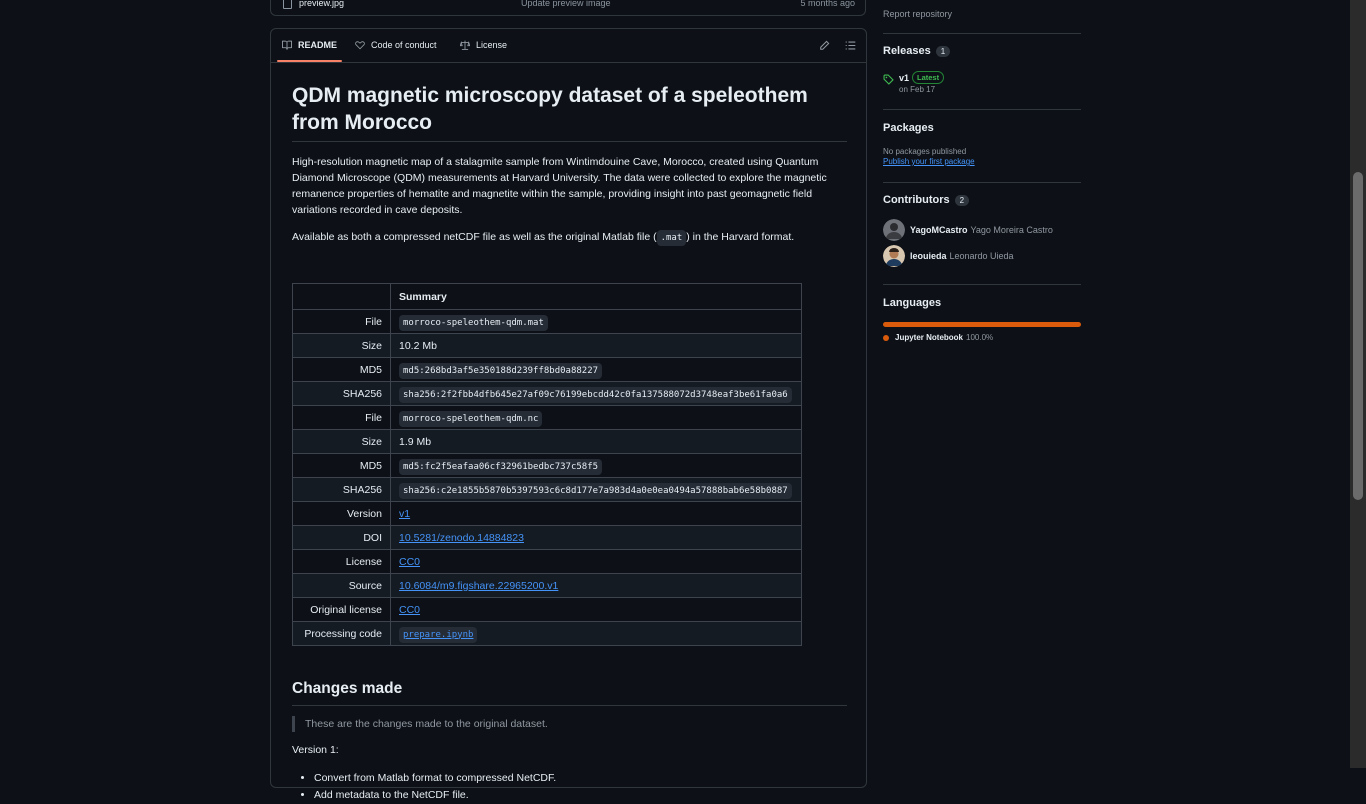 This screenshot has height=804, width=1366. What do you see at coordinates (912, 303) in the screenshot?
I see `languages-heading: Languages` at bounding box center [912, 303].